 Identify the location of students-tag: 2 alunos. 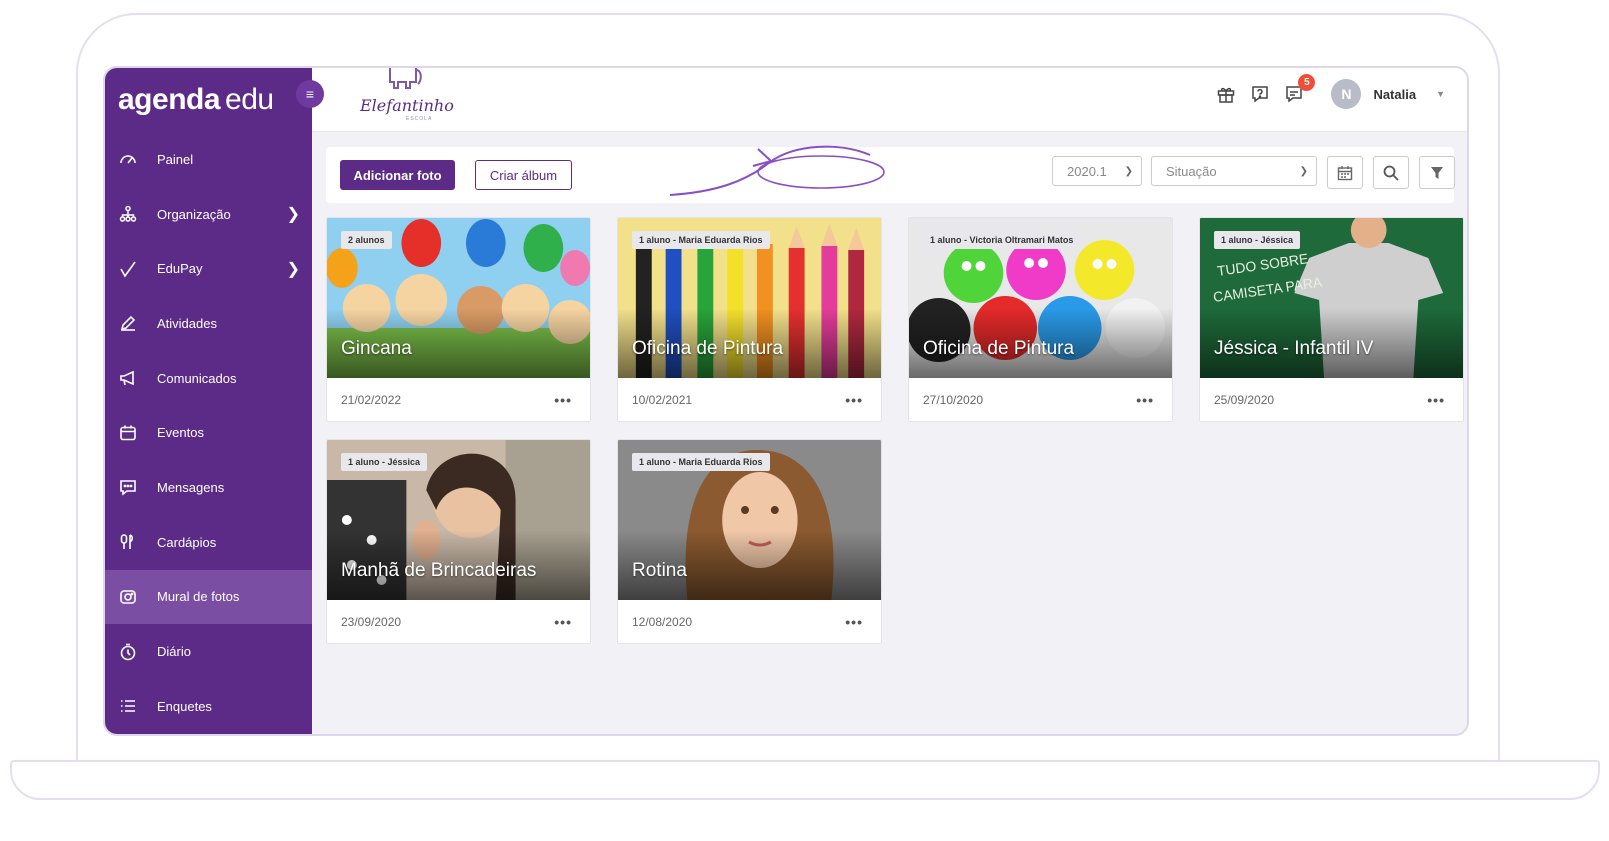
(366, 240).